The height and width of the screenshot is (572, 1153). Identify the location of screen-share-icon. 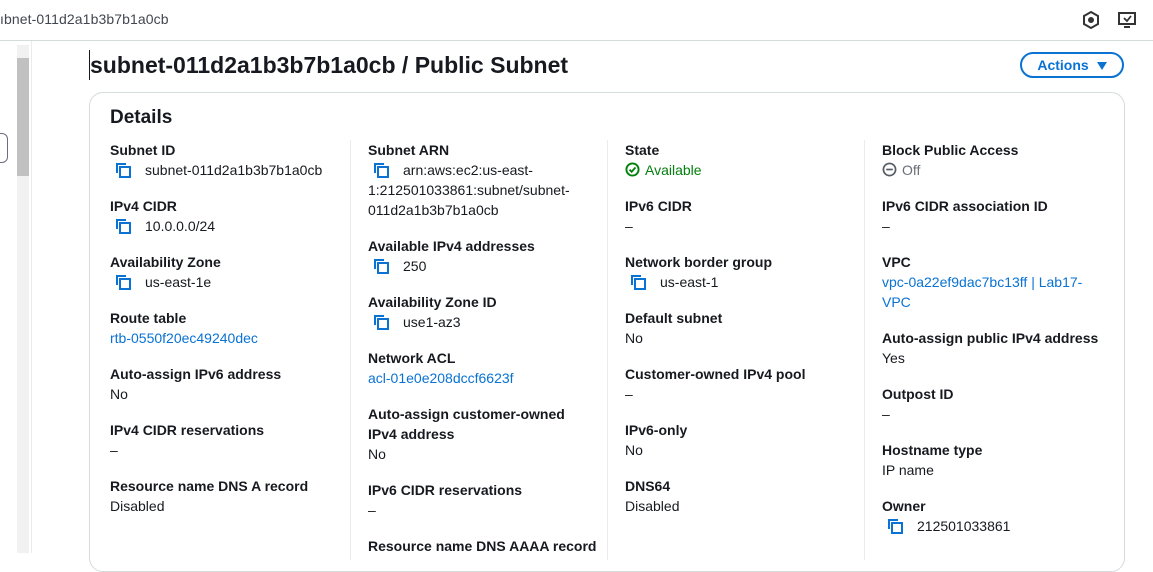
(1127, 20).